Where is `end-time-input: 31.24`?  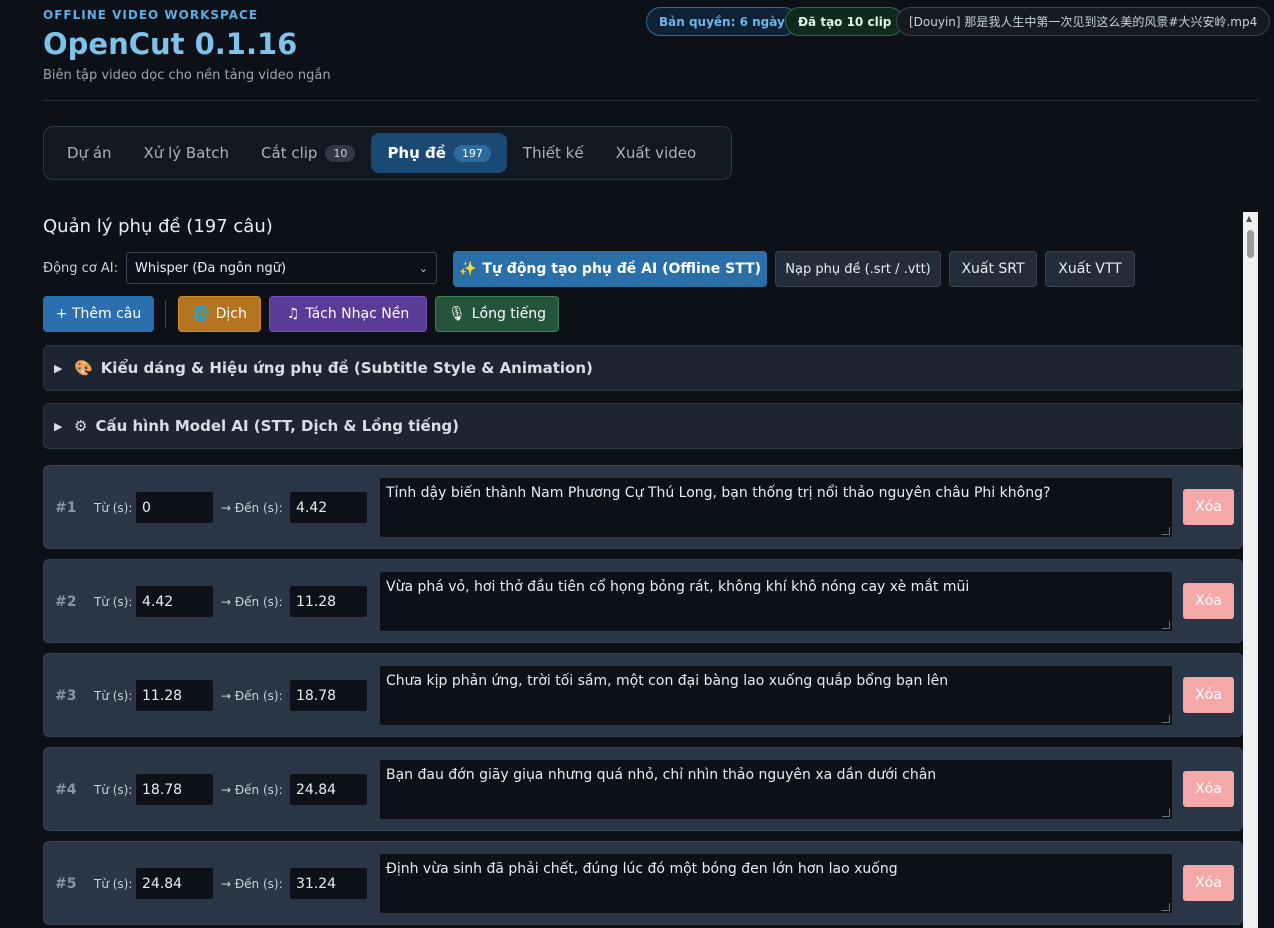 end-time-input: 31.24 is located at coordinates (328, 883).